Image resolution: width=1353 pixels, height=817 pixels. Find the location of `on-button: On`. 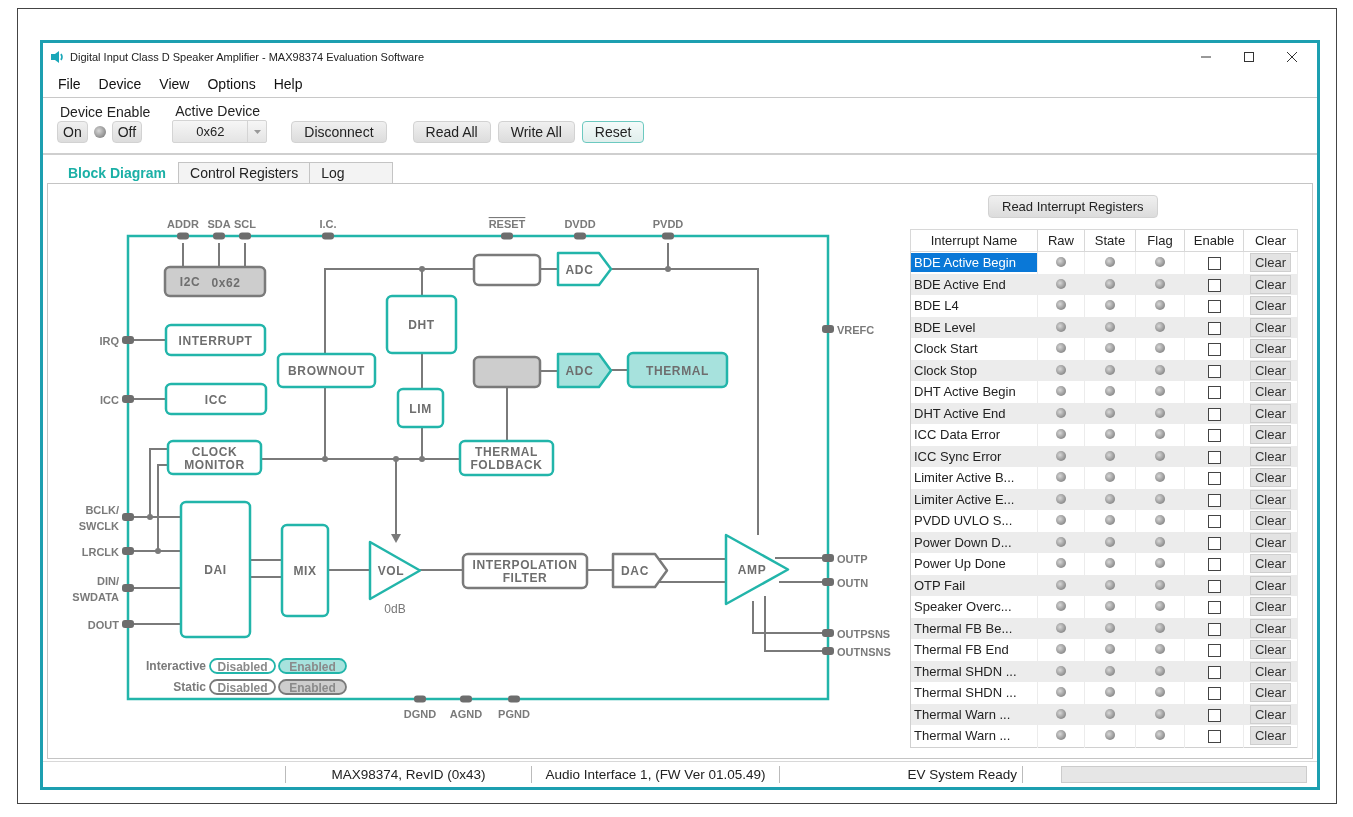

on-button: On is located at coordinates (72, 132).